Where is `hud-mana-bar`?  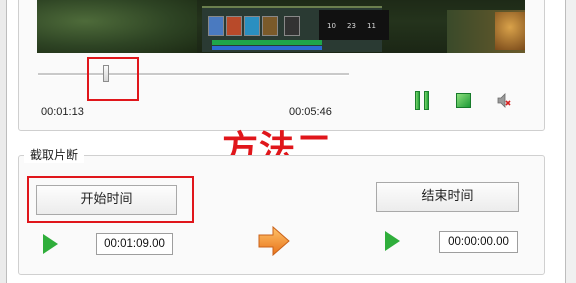
hud-mana-bar is located at coordinates (267, 48).